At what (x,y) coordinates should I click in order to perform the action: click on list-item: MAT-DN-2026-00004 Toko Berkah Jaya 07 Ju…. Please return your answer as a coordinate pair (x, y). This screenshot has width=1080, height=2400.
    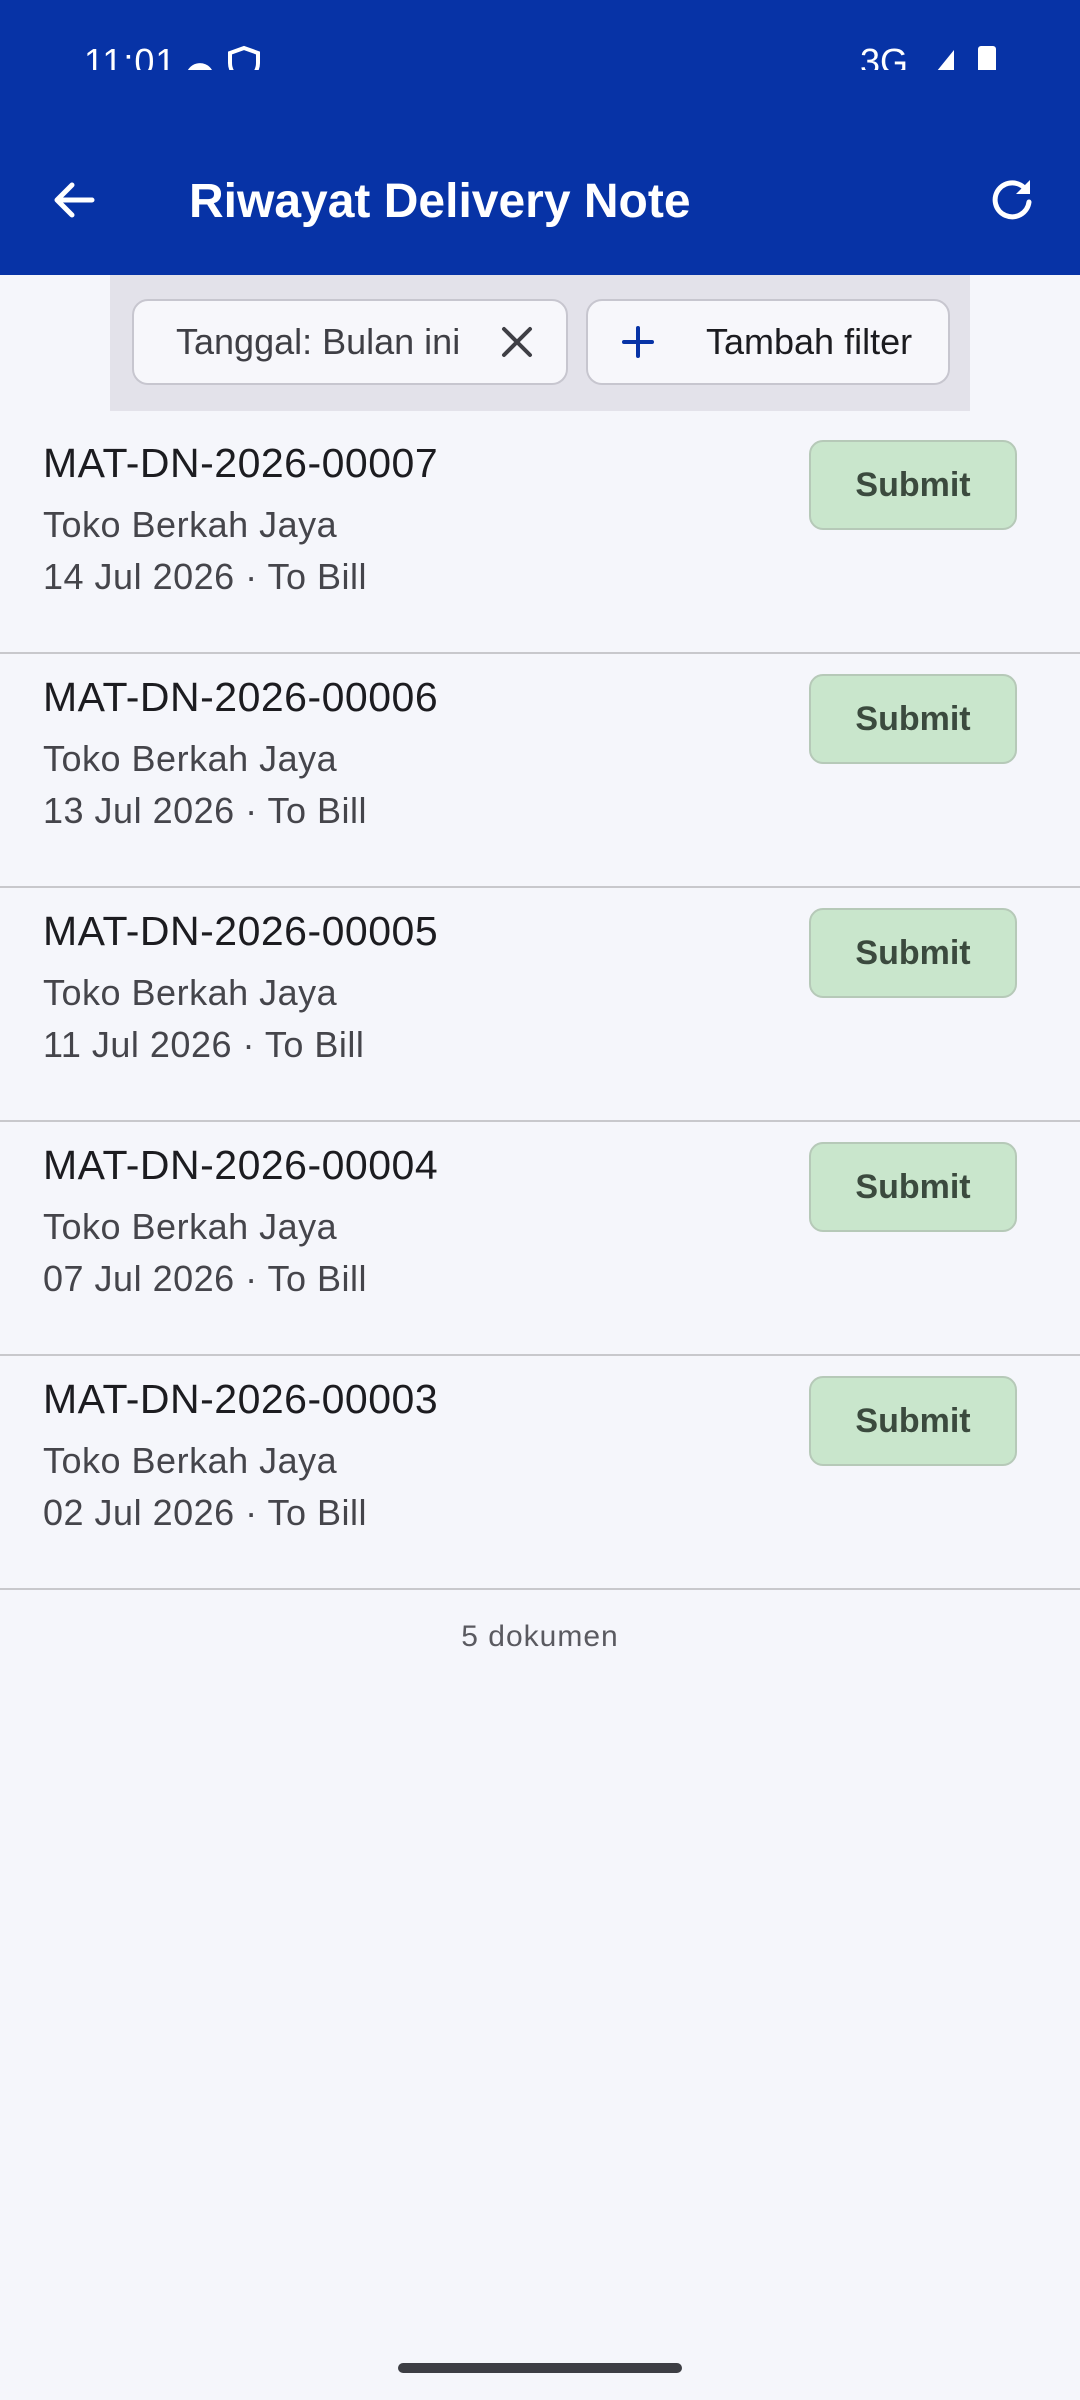
    Looking at the image, I should click on (540, 1239).